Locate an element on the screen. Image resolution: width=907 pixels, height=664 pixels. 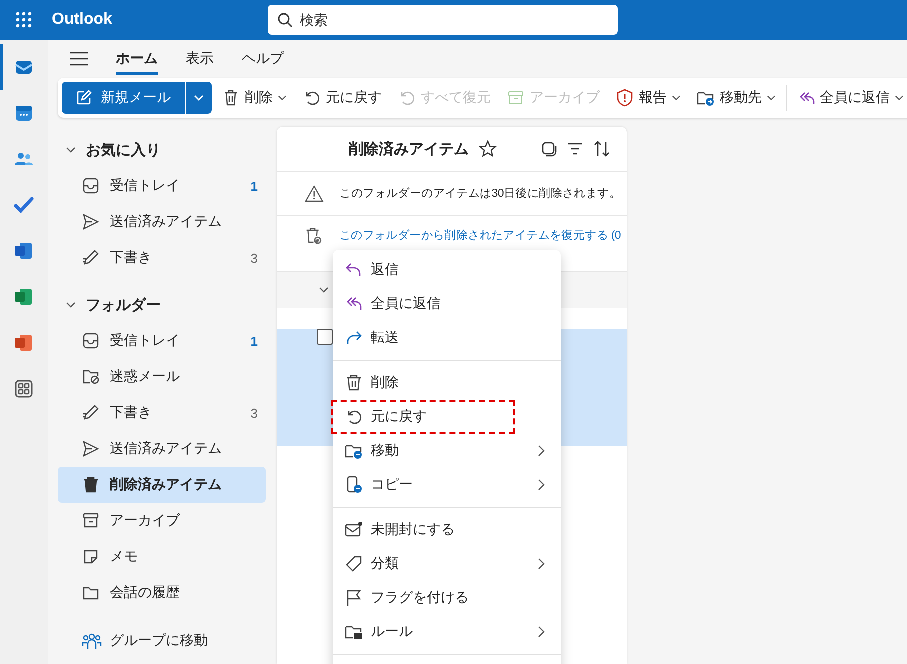
menu-item: 未開封にする is located at coordinates (447, 530).